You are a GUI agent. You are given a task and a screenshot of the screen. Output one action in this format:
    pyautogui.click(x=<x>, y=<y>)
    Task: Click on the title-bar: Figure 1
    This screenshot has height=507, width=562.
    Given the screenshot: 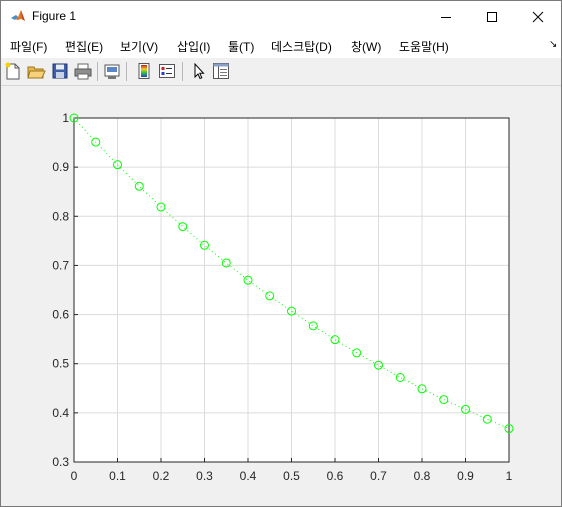 What is the action you would take?
    pyautogui.click(x=281, y=16)
    